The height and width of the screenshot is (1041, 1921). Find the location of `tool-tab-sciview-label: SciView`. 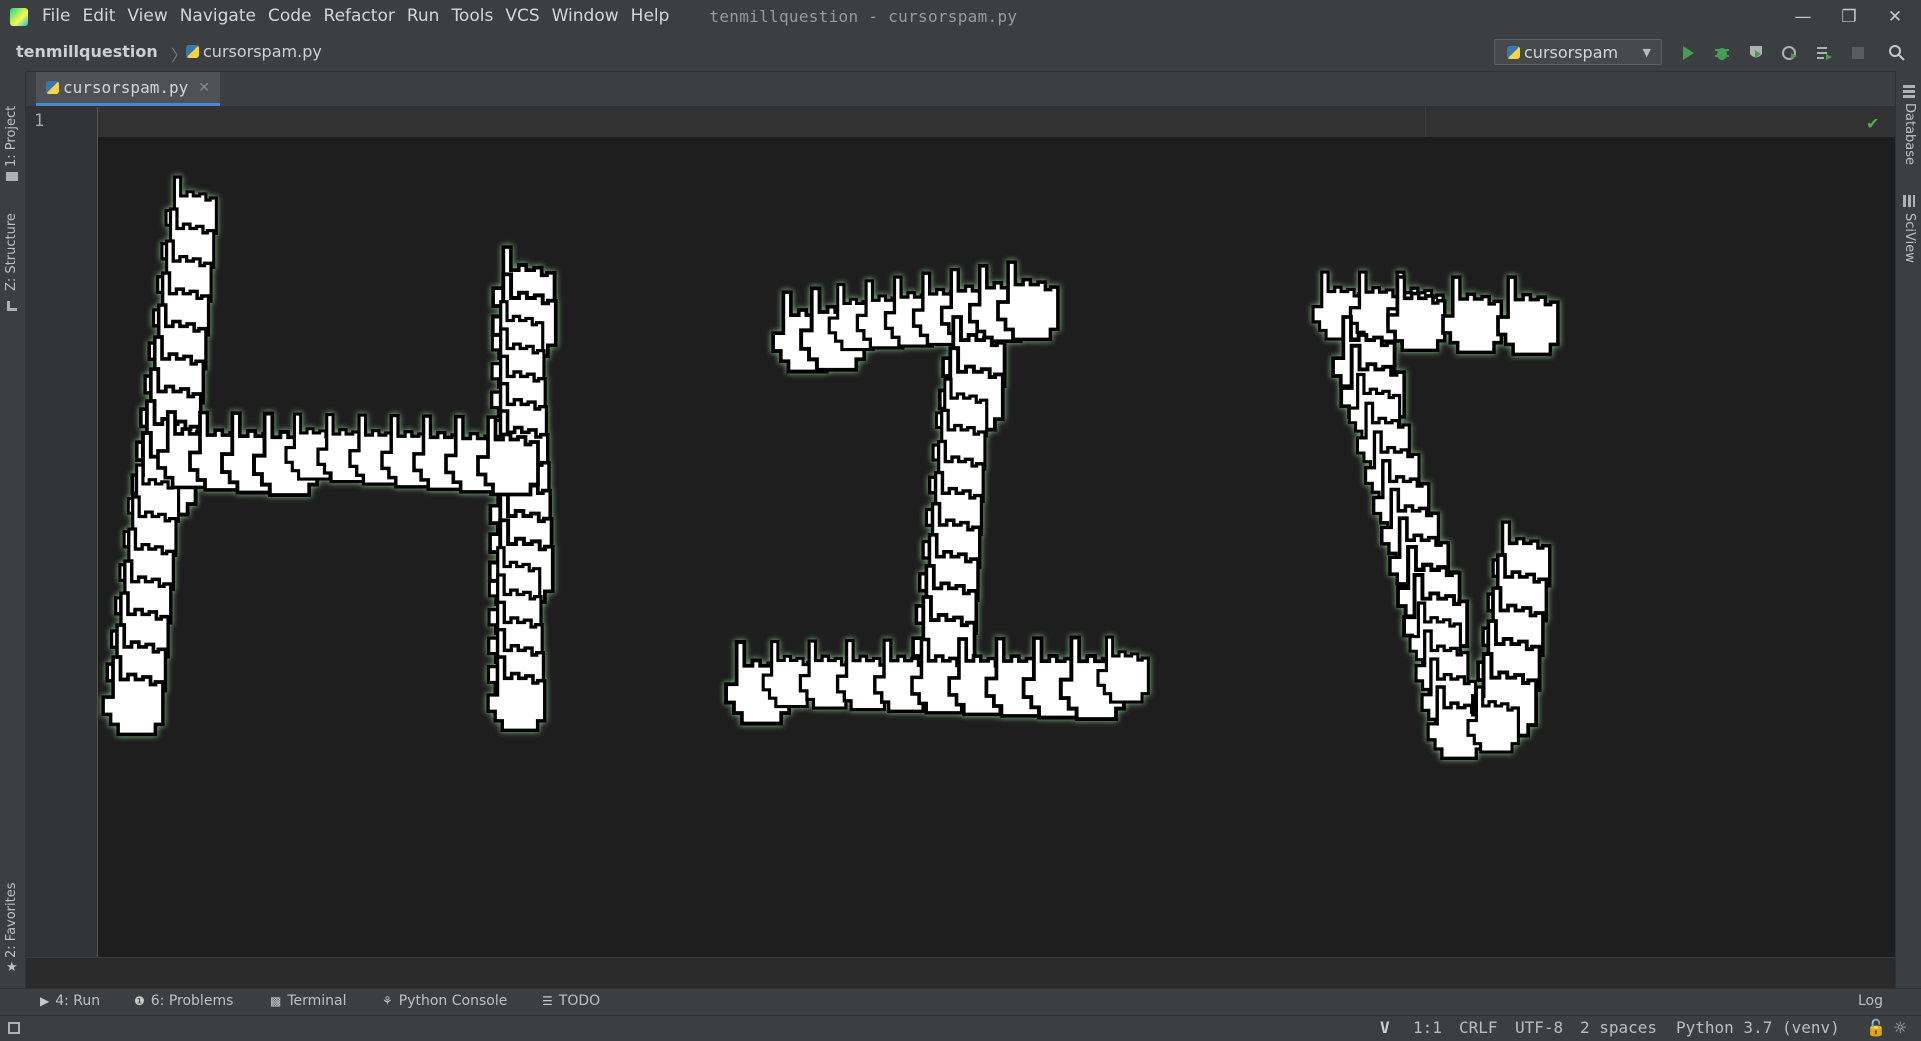

tool-tab-sciview-label: SciView is located at coordinates (1909, 238).